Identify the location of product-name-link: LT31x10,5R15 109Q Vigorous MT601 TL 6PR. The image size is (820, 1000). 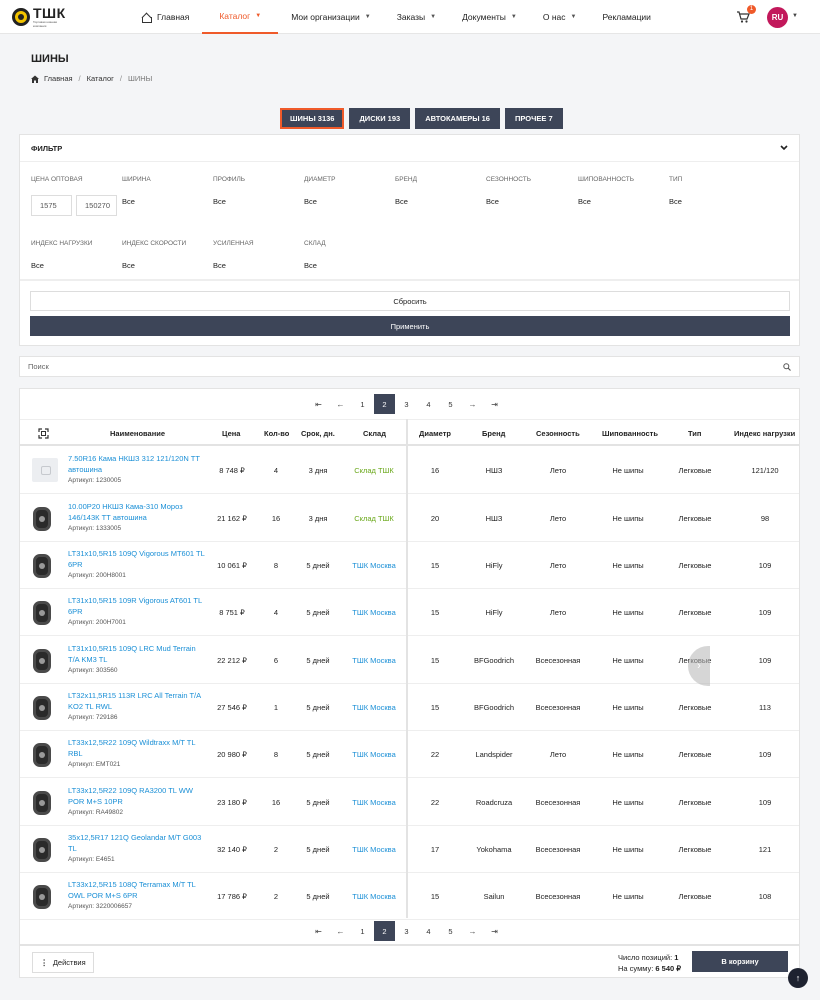
(138, 559).